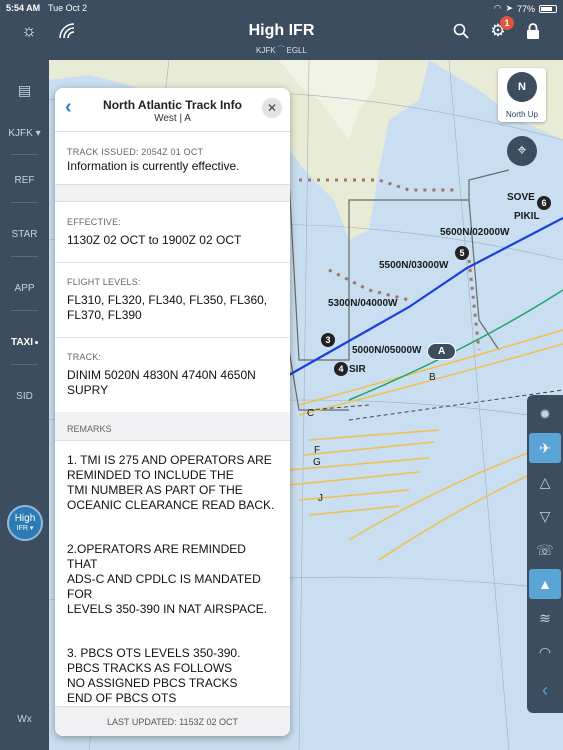 The image size is (563, 750). What do you see at coordinates (545, 448) in the screenshot?
I see `layer-route-icon: ✈` at bounding box center [545, 448].